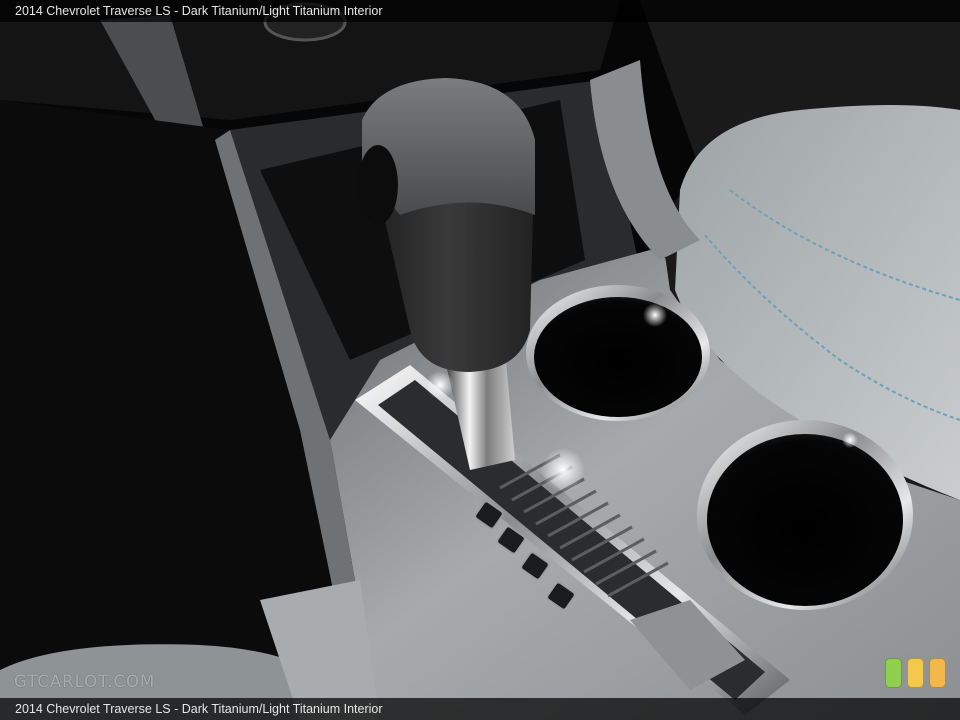 This screenshot has width=960, height=720. I want to click on site-watermark: GTCARLOT.COM, so click(85, 681).